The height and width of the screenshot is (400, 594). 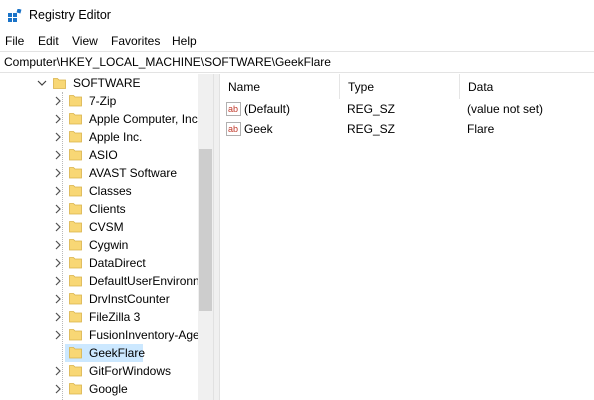 I want to click on tree-item: Google, so click(x=99, y=389).